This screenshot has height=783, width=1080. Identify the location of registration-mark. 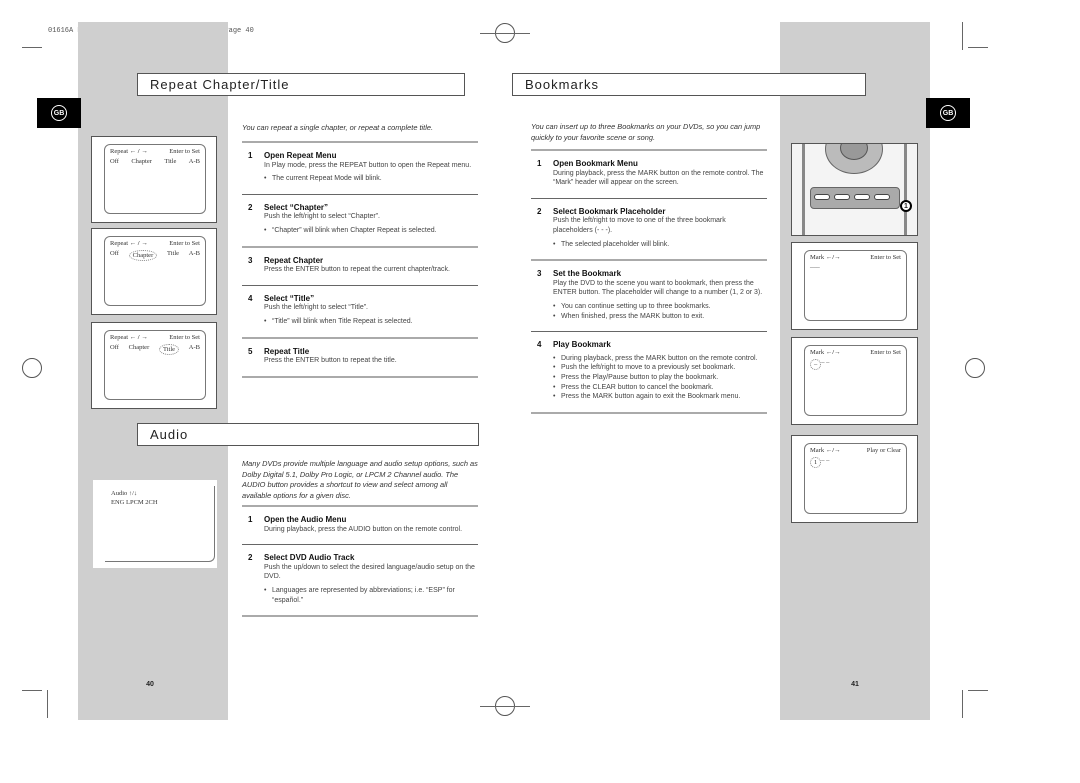
(975, 368).